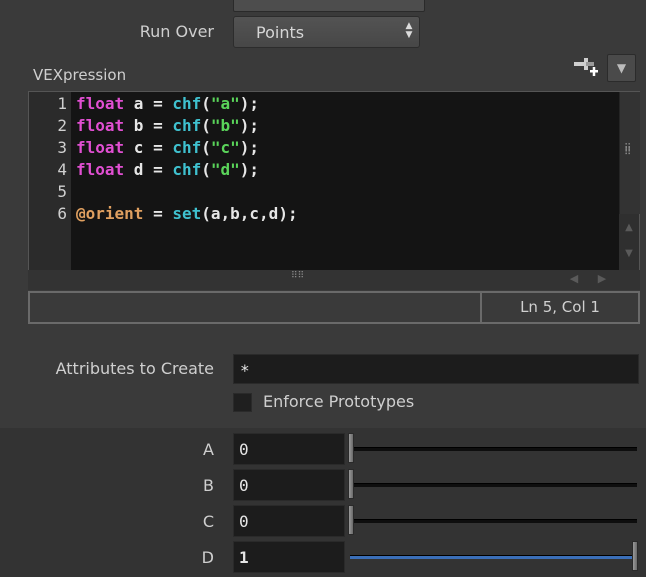 The width and height of the screenshot is (646, 577). What do you see at coordinates (50, 181) in the screenshot?
I see `line-number-gutter: 1 2 3 4 5 6` at bounding box center [50, 181].